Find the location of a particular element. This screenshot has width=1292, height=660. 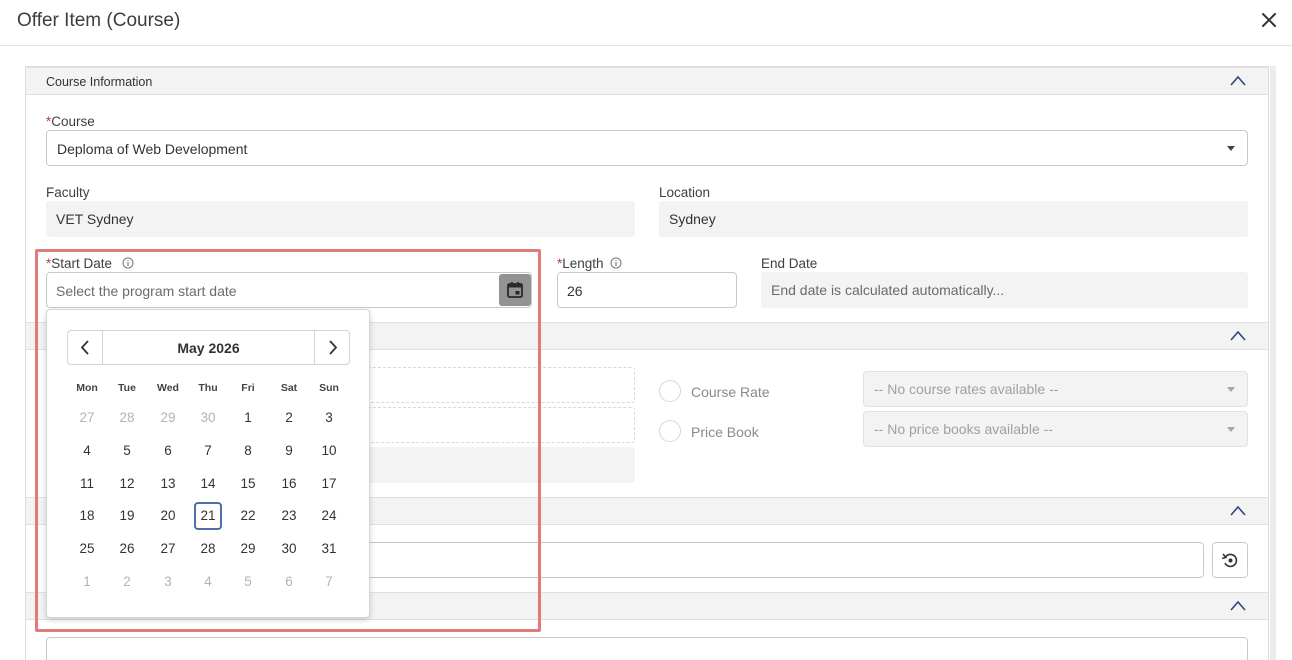

calendar-icon is located at coordinates (515, 290).